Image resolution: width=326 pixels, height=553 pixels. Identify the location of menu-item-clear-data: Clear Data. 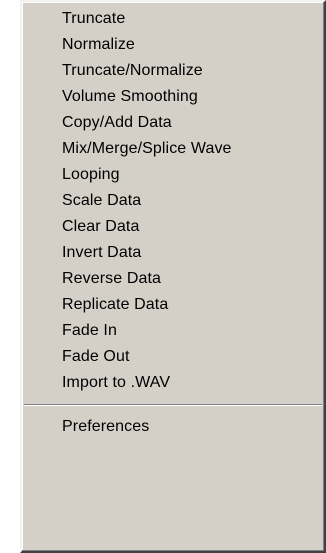
(173, 227).